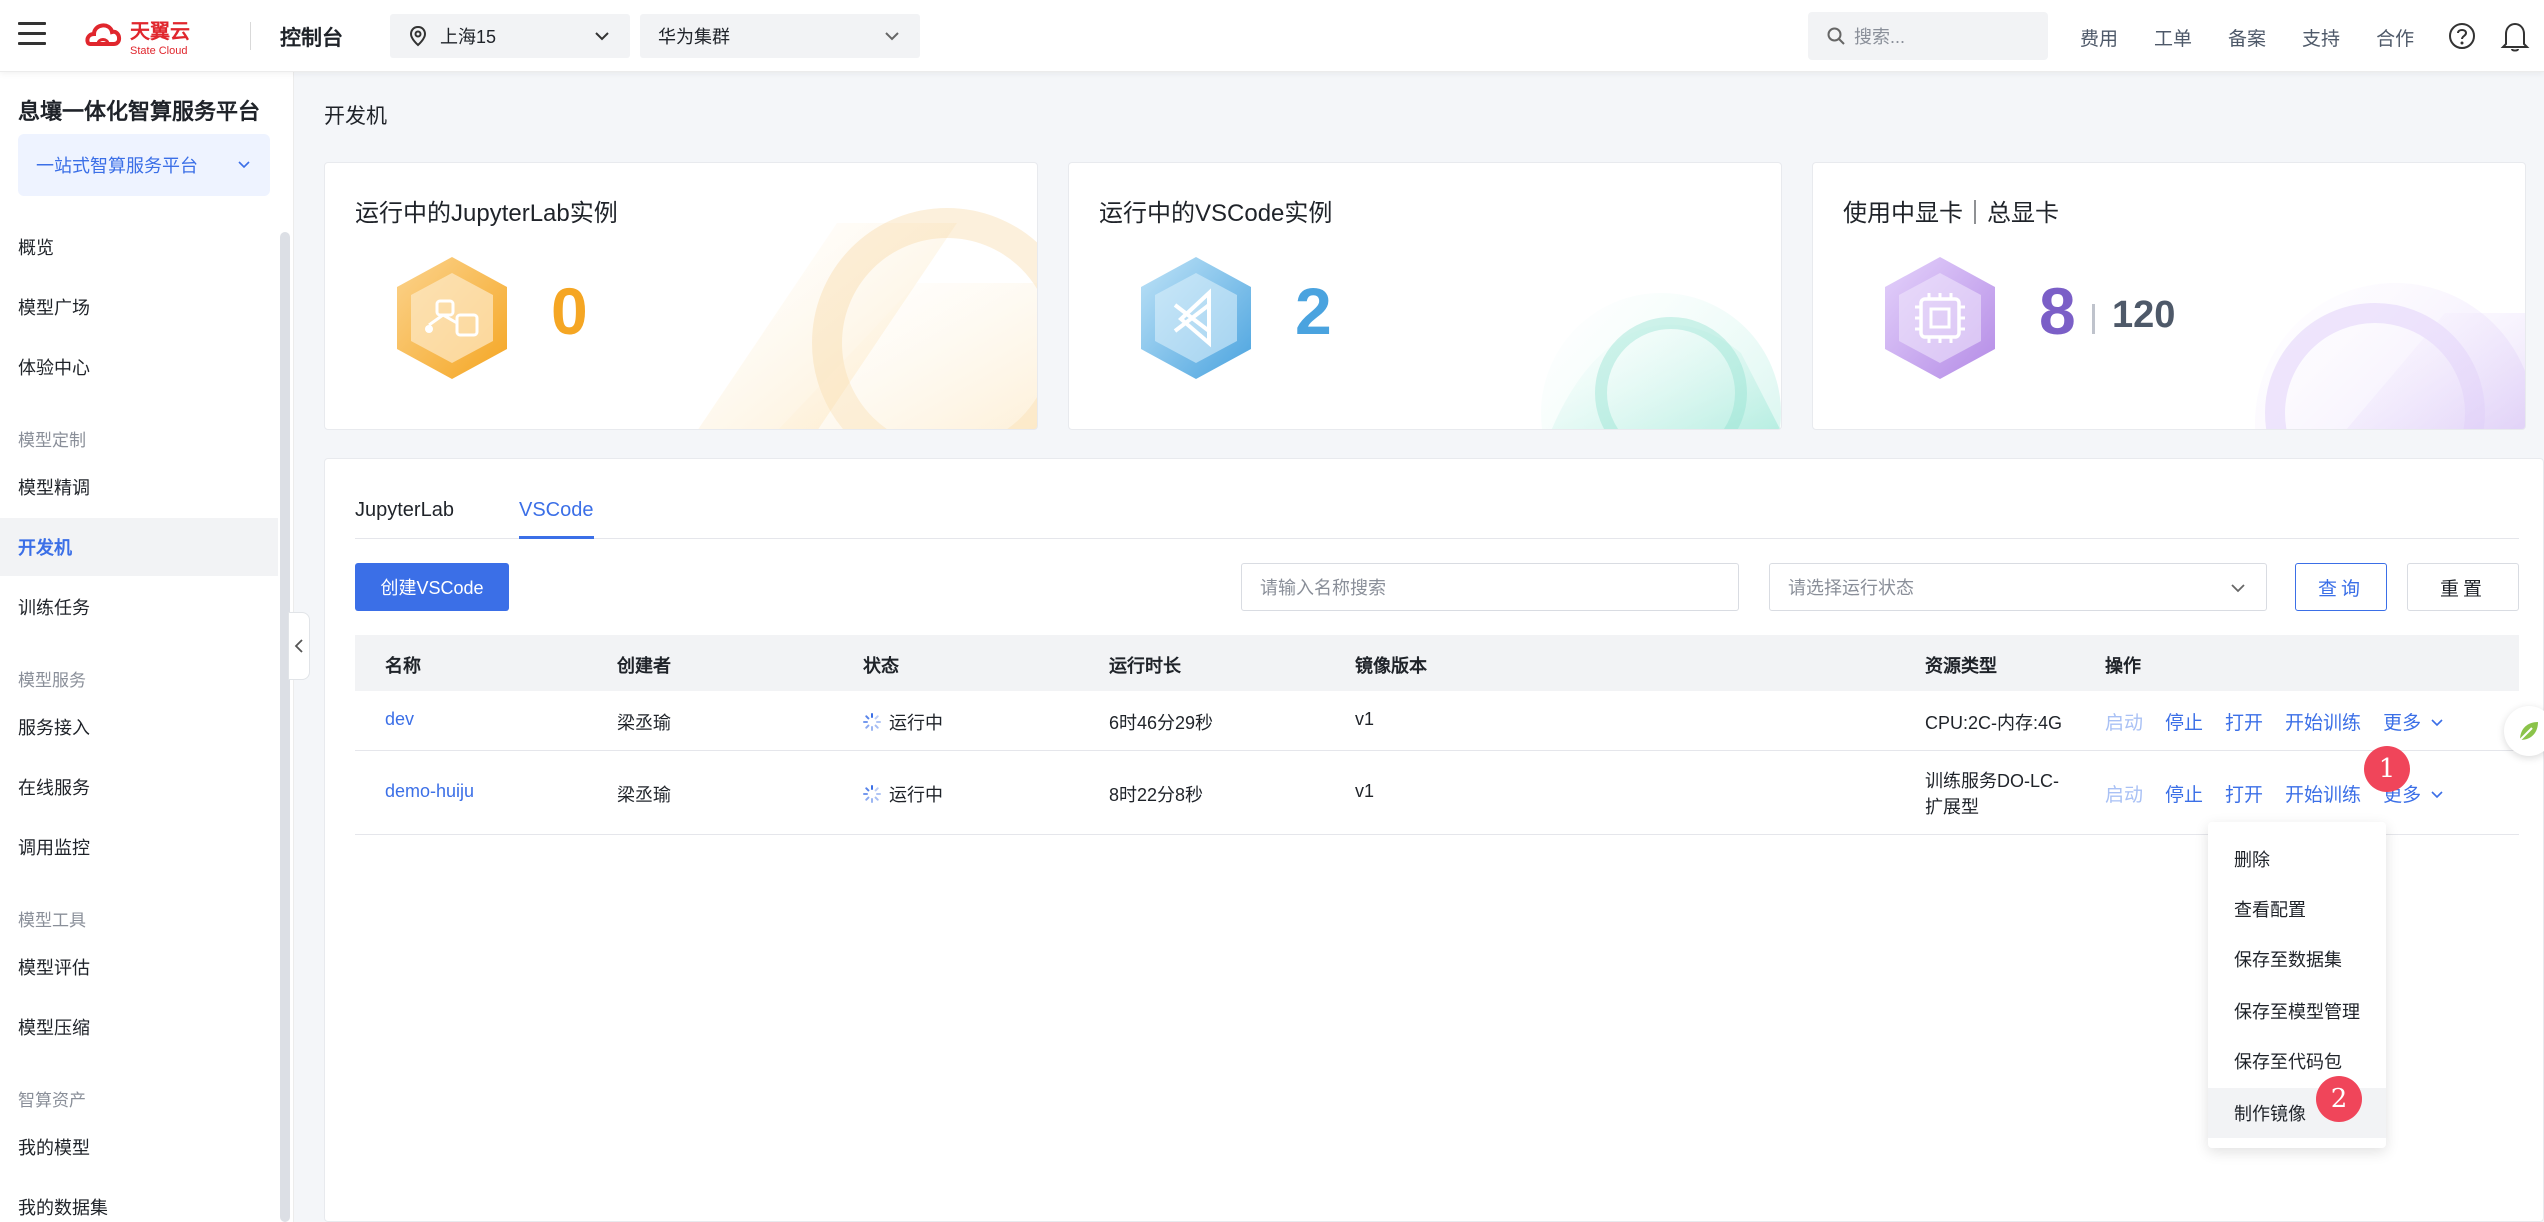  I want to click on sidebar-item-training: 训练任务, so click(139, 607).